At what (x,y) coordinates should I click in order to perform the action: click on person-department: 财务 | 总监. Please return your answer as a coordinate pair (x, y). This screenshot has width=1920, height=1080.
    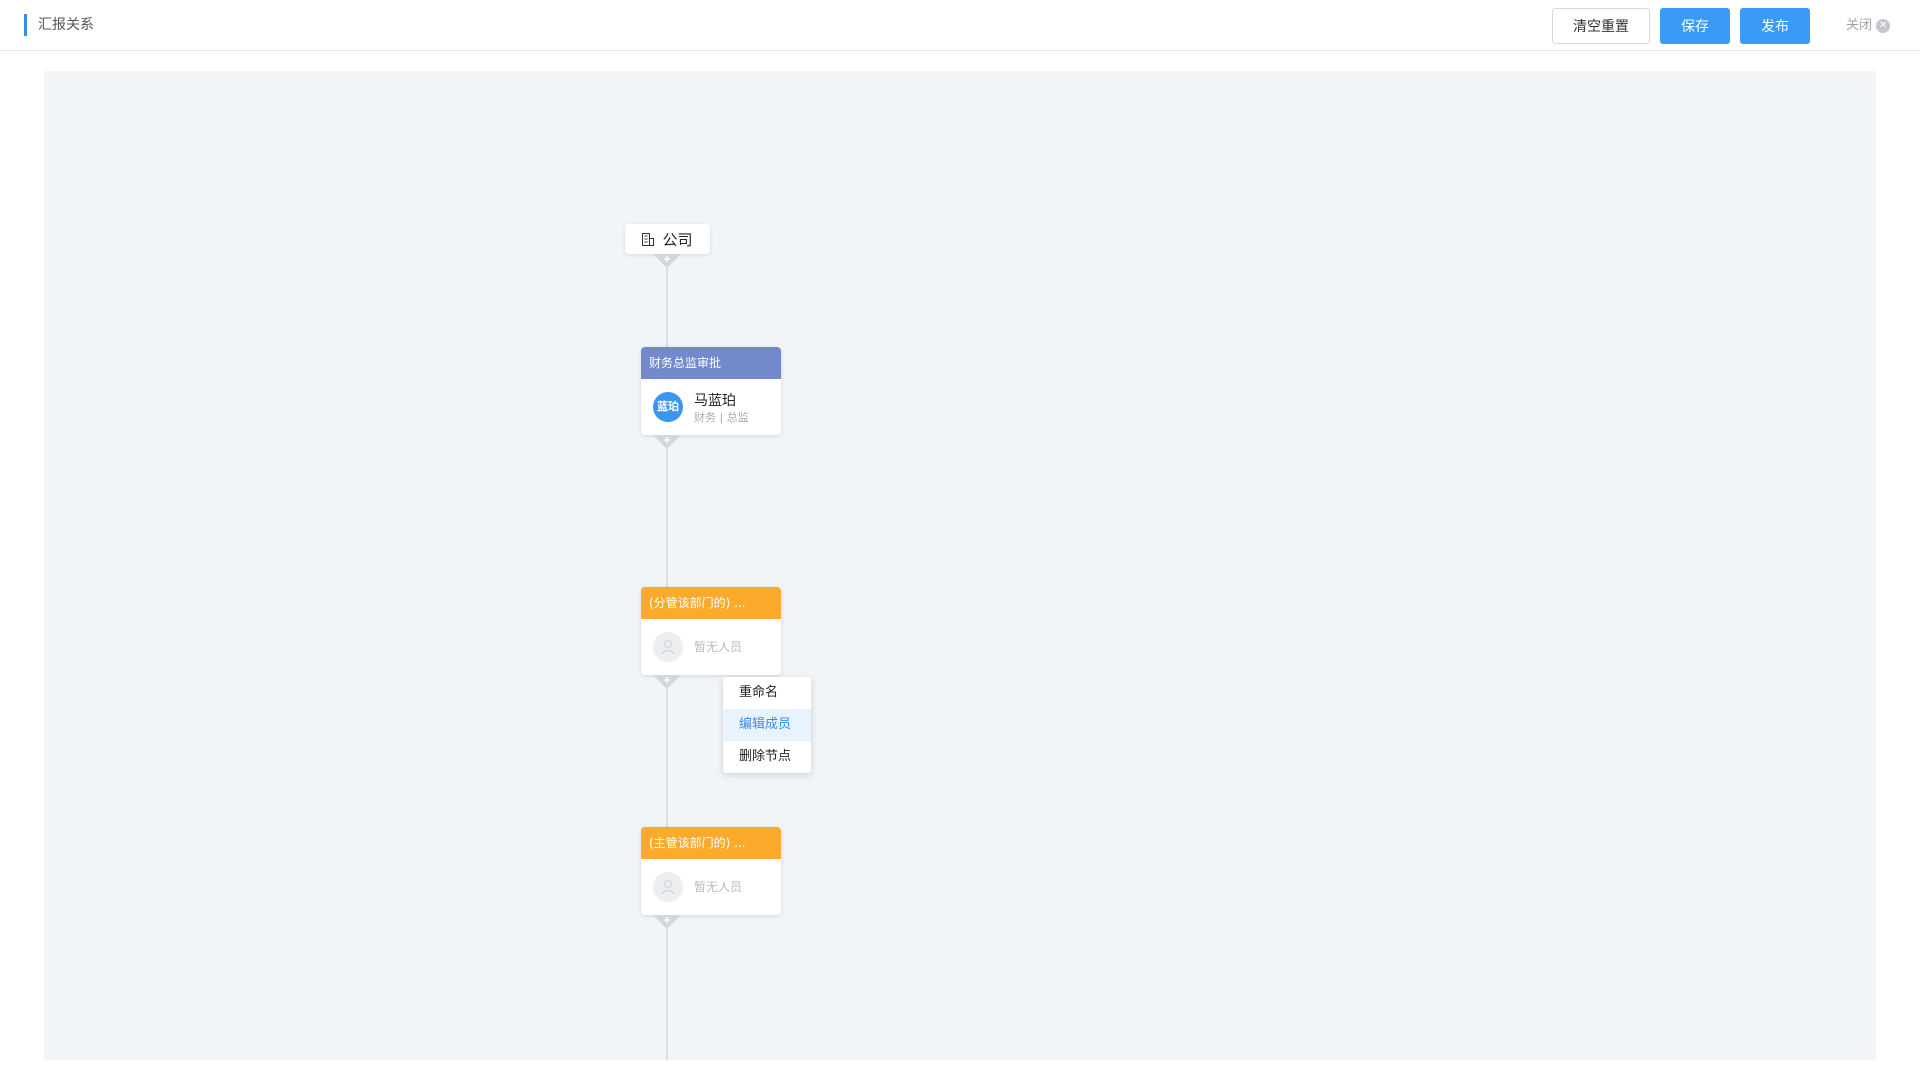
    Looking at the image, I should click on (721, 417).